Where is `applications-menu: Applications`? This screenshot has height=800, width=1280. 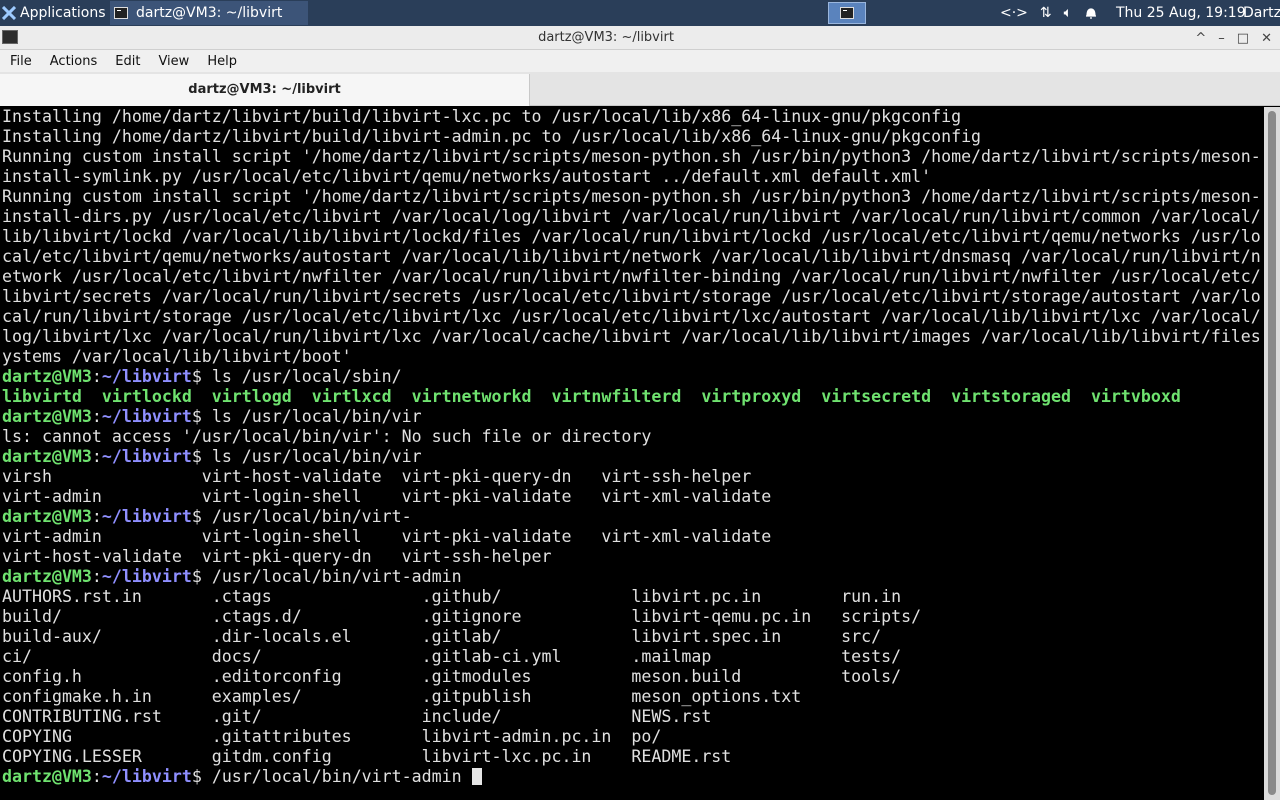 applications-menu: Applications is located at coordinates (54, 13).